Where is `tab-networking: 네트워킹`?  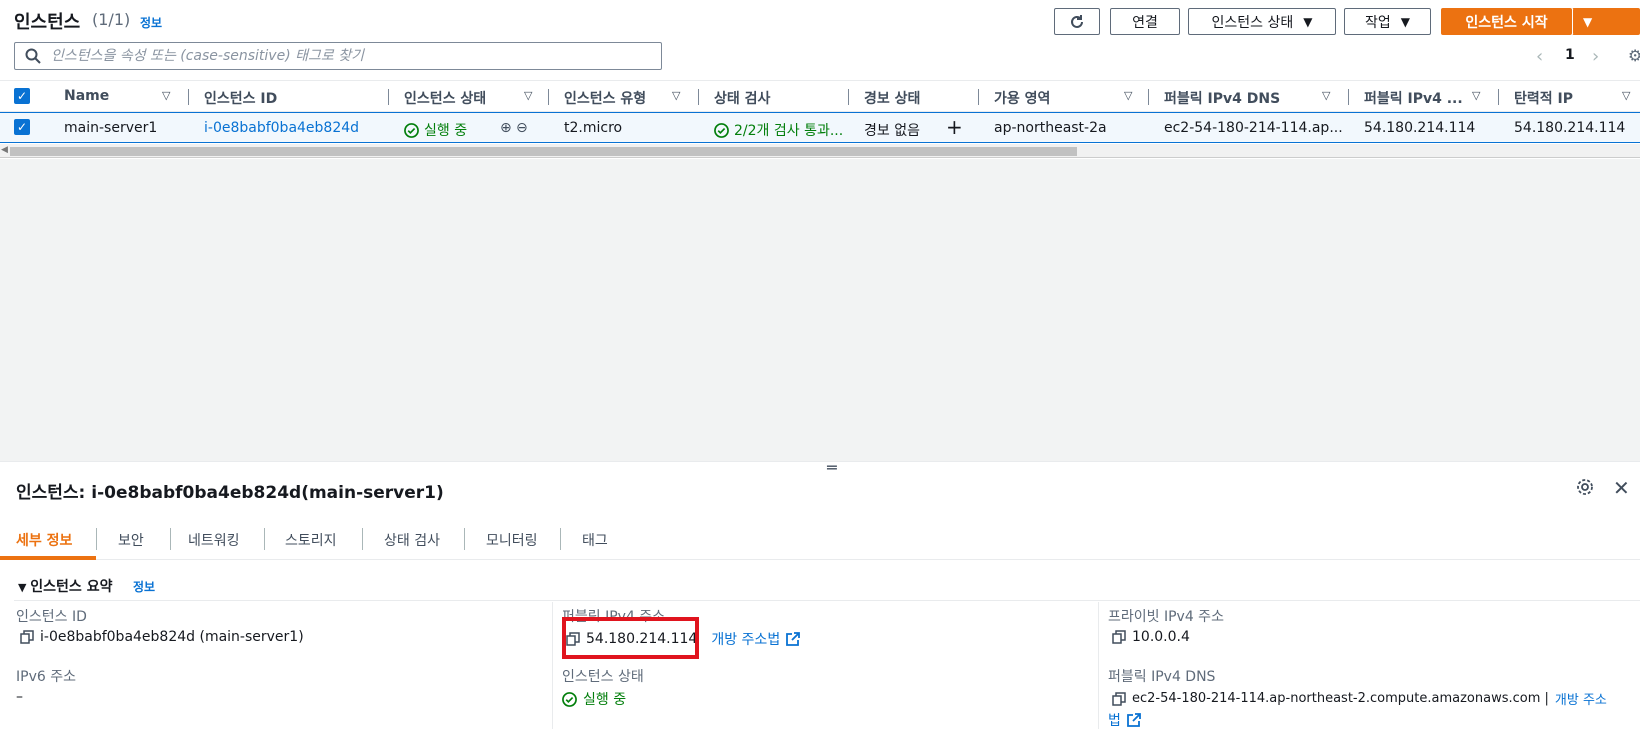 tab-networking: 네트워킹 is located at coordinates (214, 540).